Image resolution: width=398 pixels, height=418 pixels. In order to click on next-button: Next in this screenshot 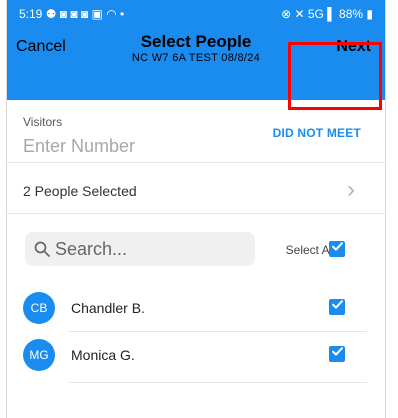, I will do `click(353, 47)`.